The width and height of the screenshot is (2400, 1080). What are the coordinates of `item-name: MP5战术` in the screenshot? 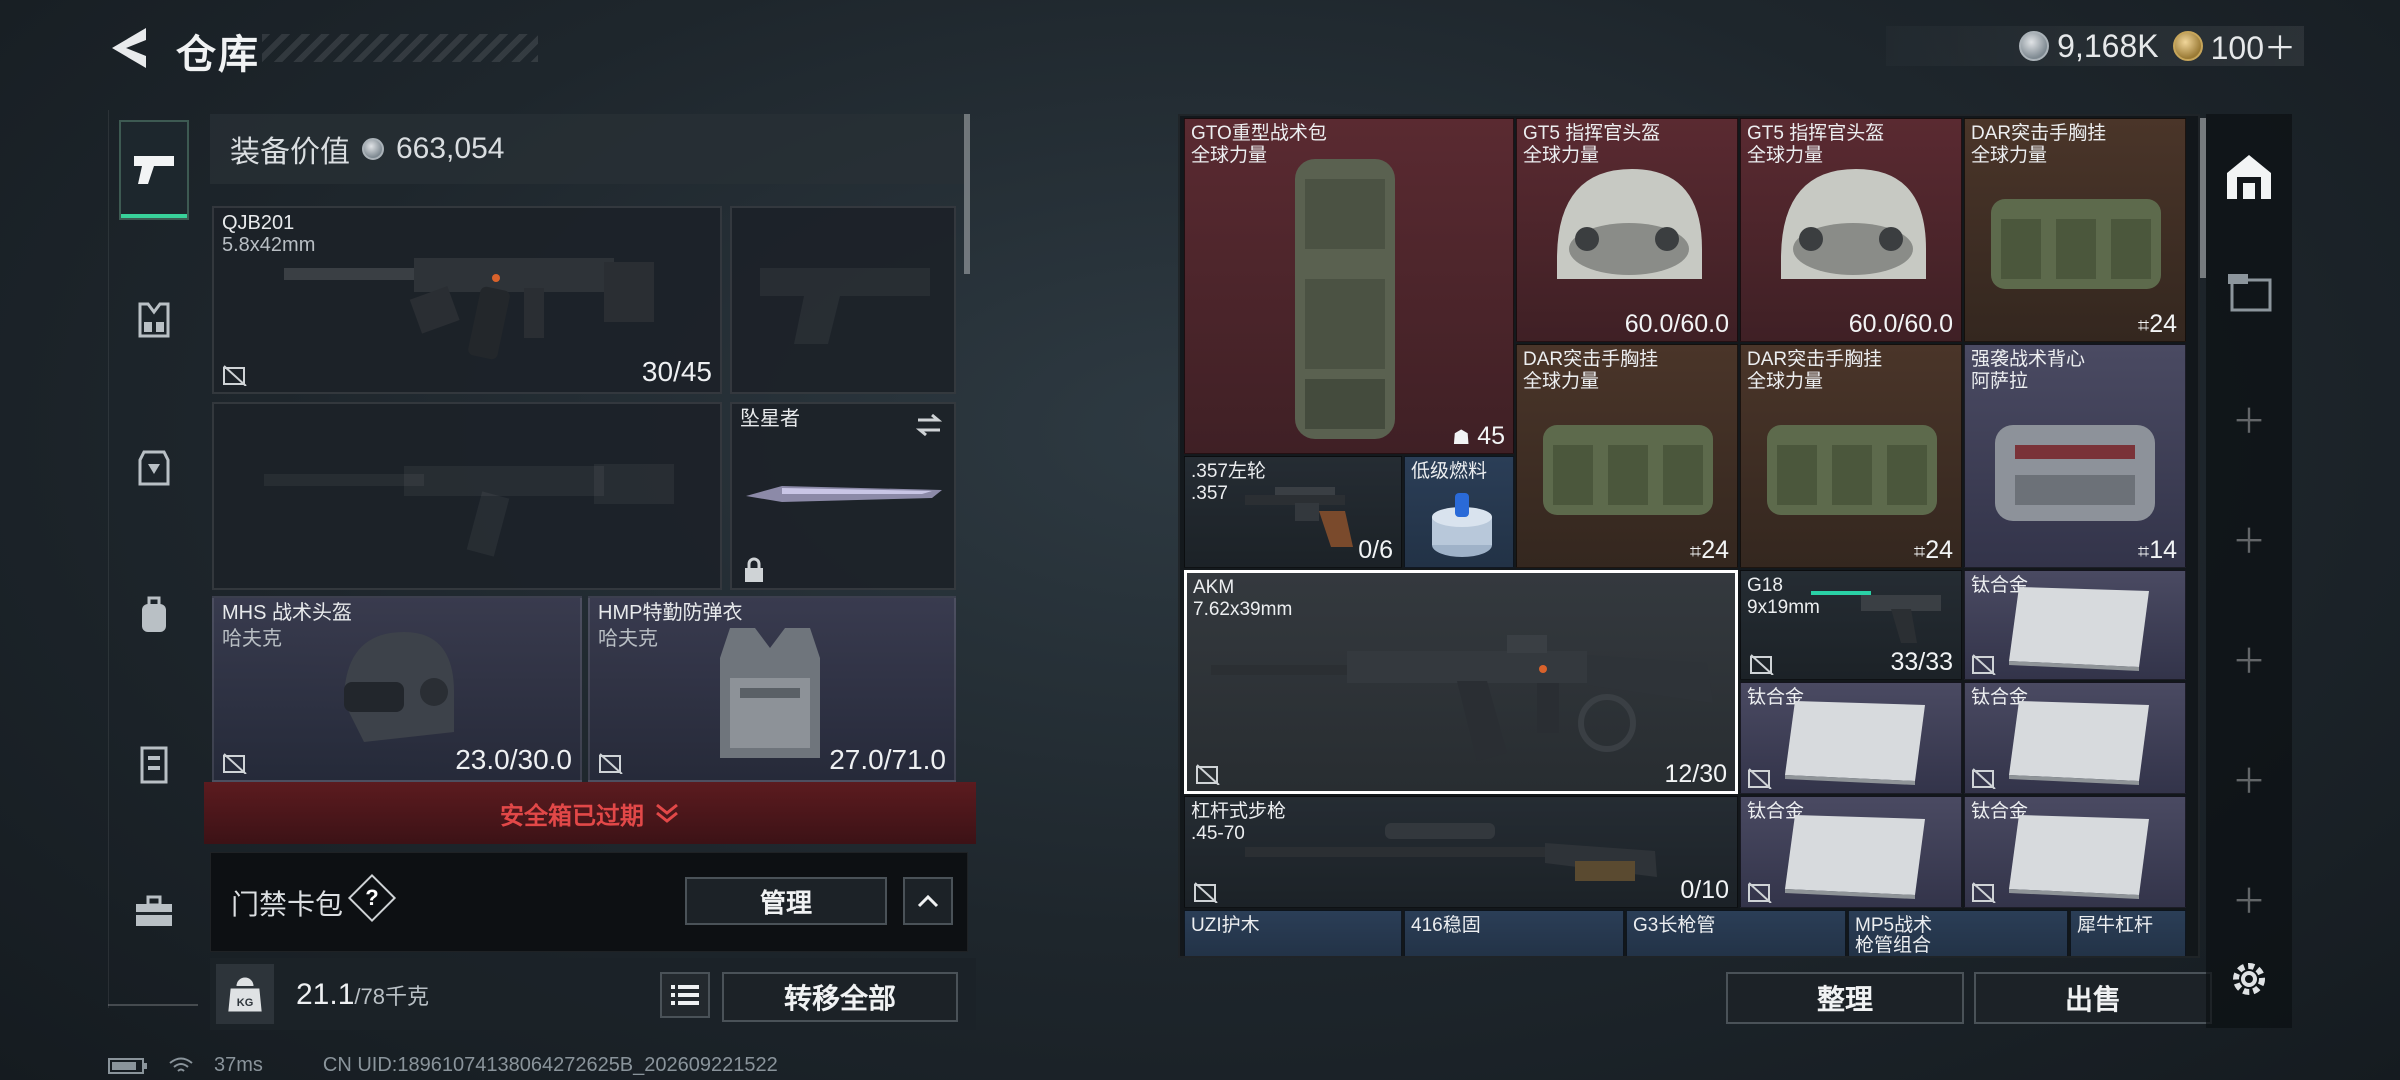 It's located at (1894, 925).